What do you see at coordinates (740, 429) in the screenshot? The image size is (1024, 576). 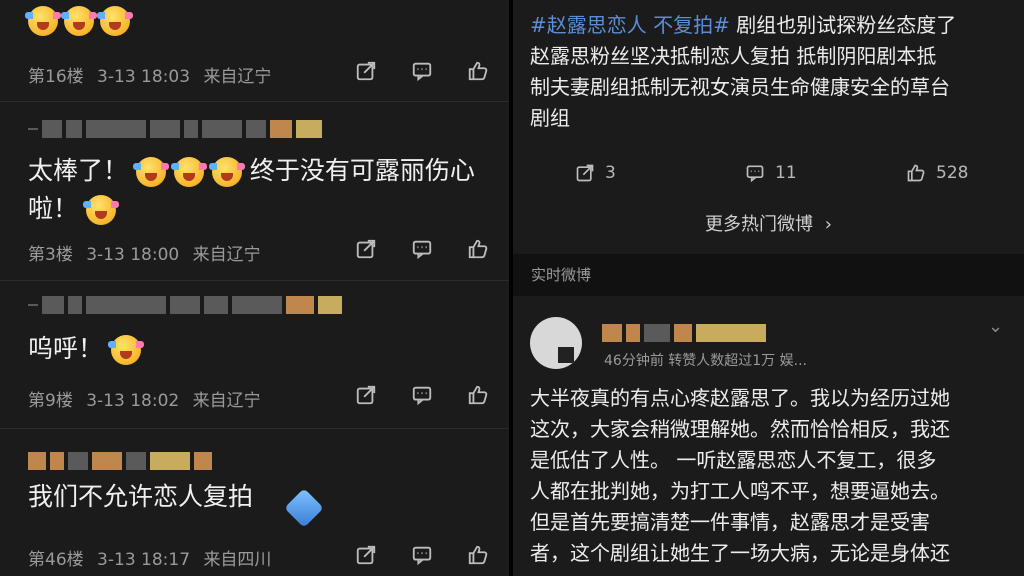 I see `post-line: 这次，大家会稍微理解她。然而恰恰相反，我还` at bounding box center [740, 429].